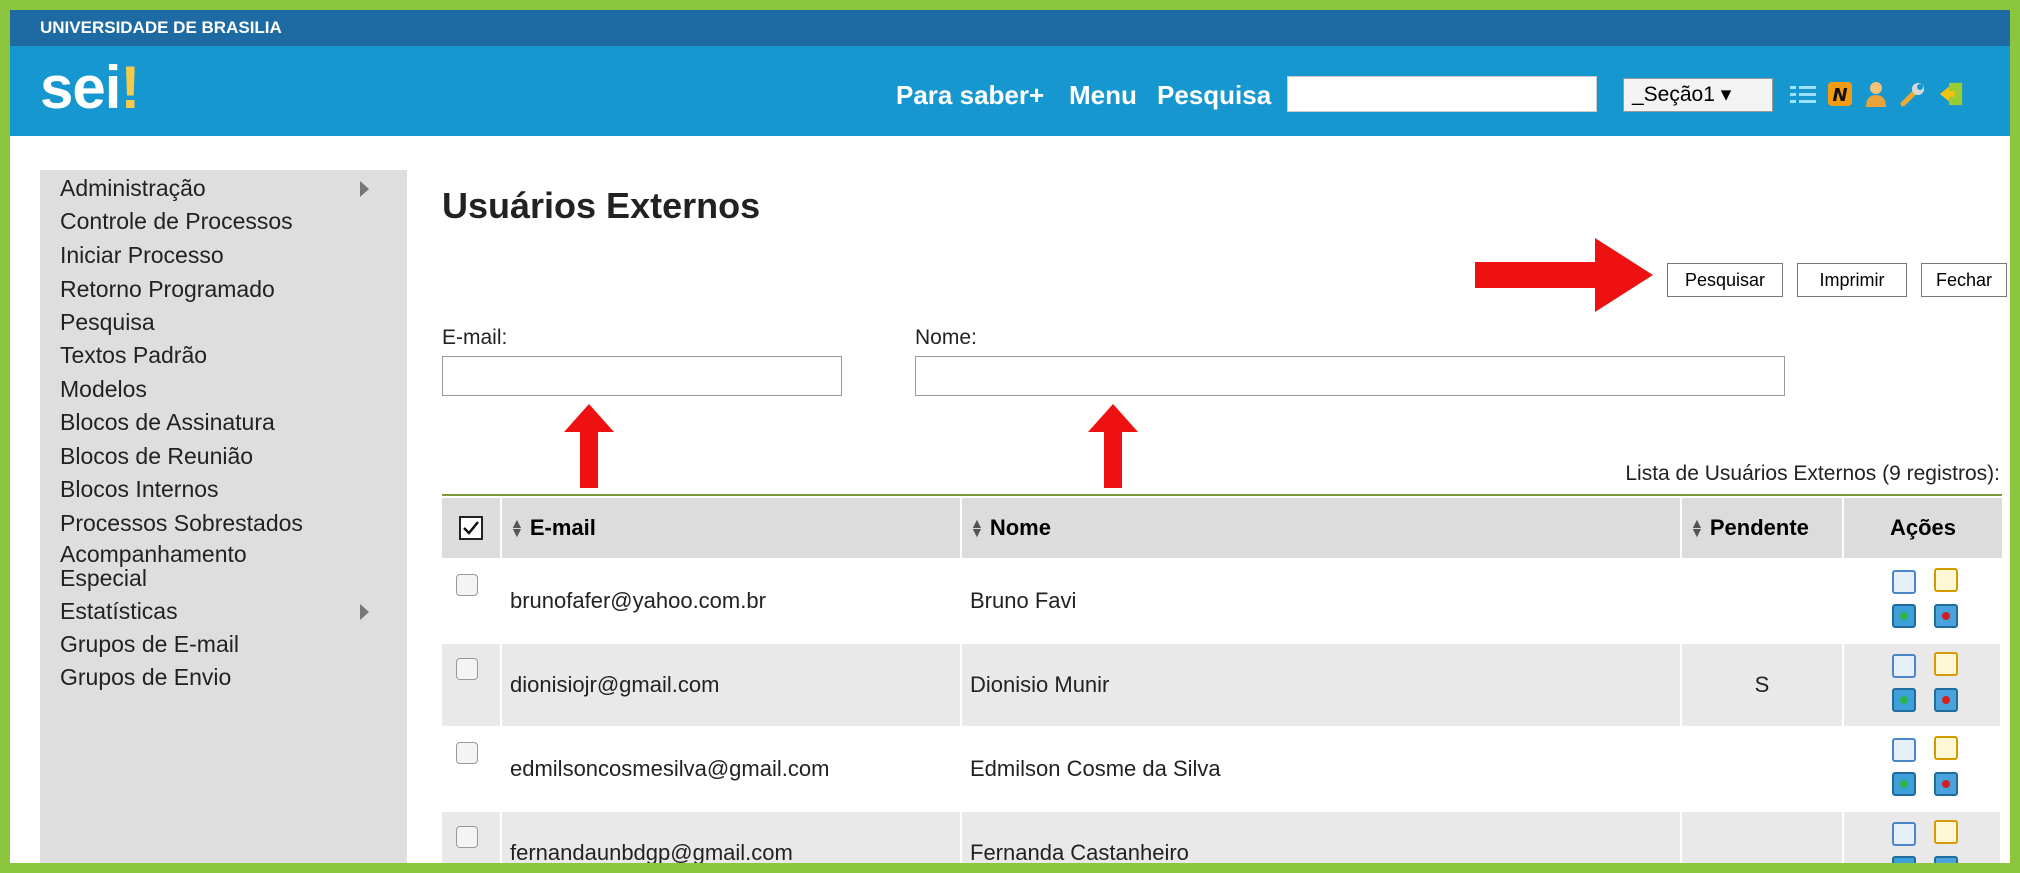 This screenshot has width=2020, height=873. What do you see at coordinates (1763, 686) in the screenshot?
I see `pending-cell: S` at bounding box center [1763, 686].